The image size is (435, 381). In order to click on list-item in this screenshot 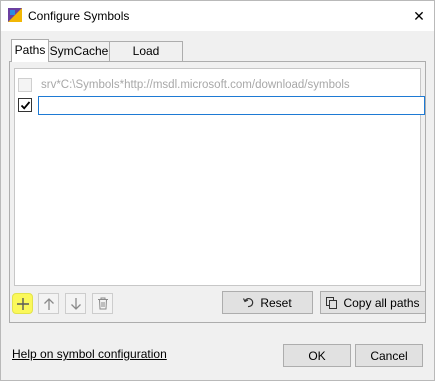, I will do `click(220, 106)`.